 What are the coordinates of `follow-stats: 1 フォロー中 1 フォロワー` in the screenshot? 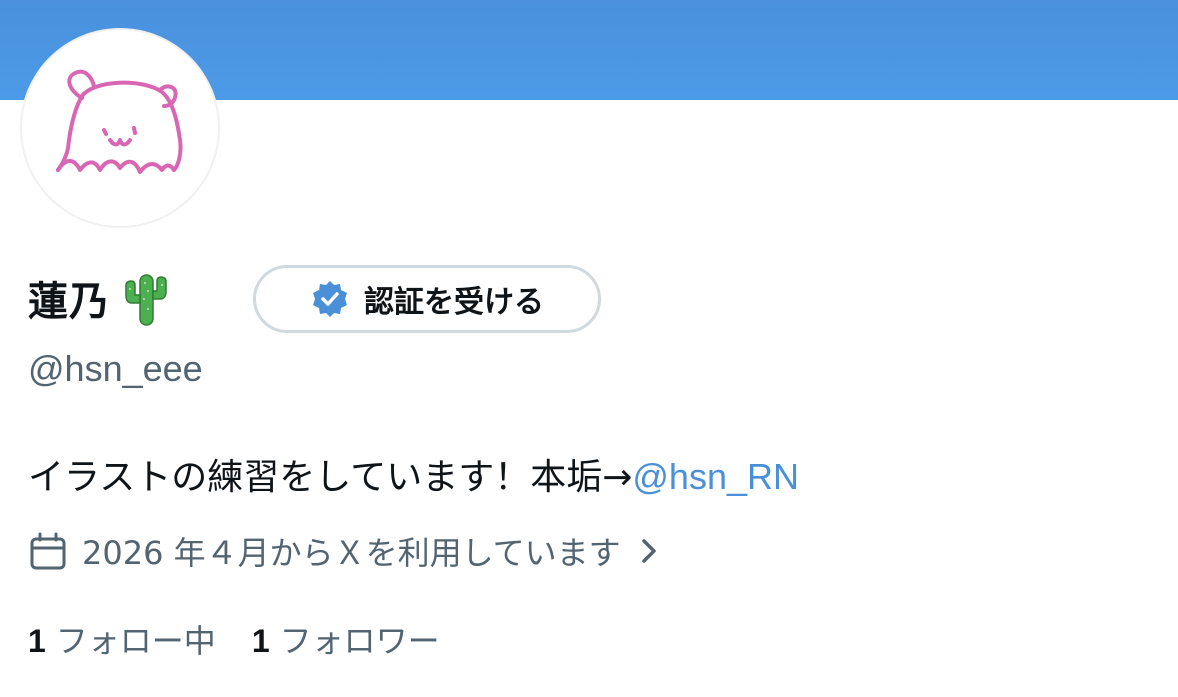 It's located at (252, 639).